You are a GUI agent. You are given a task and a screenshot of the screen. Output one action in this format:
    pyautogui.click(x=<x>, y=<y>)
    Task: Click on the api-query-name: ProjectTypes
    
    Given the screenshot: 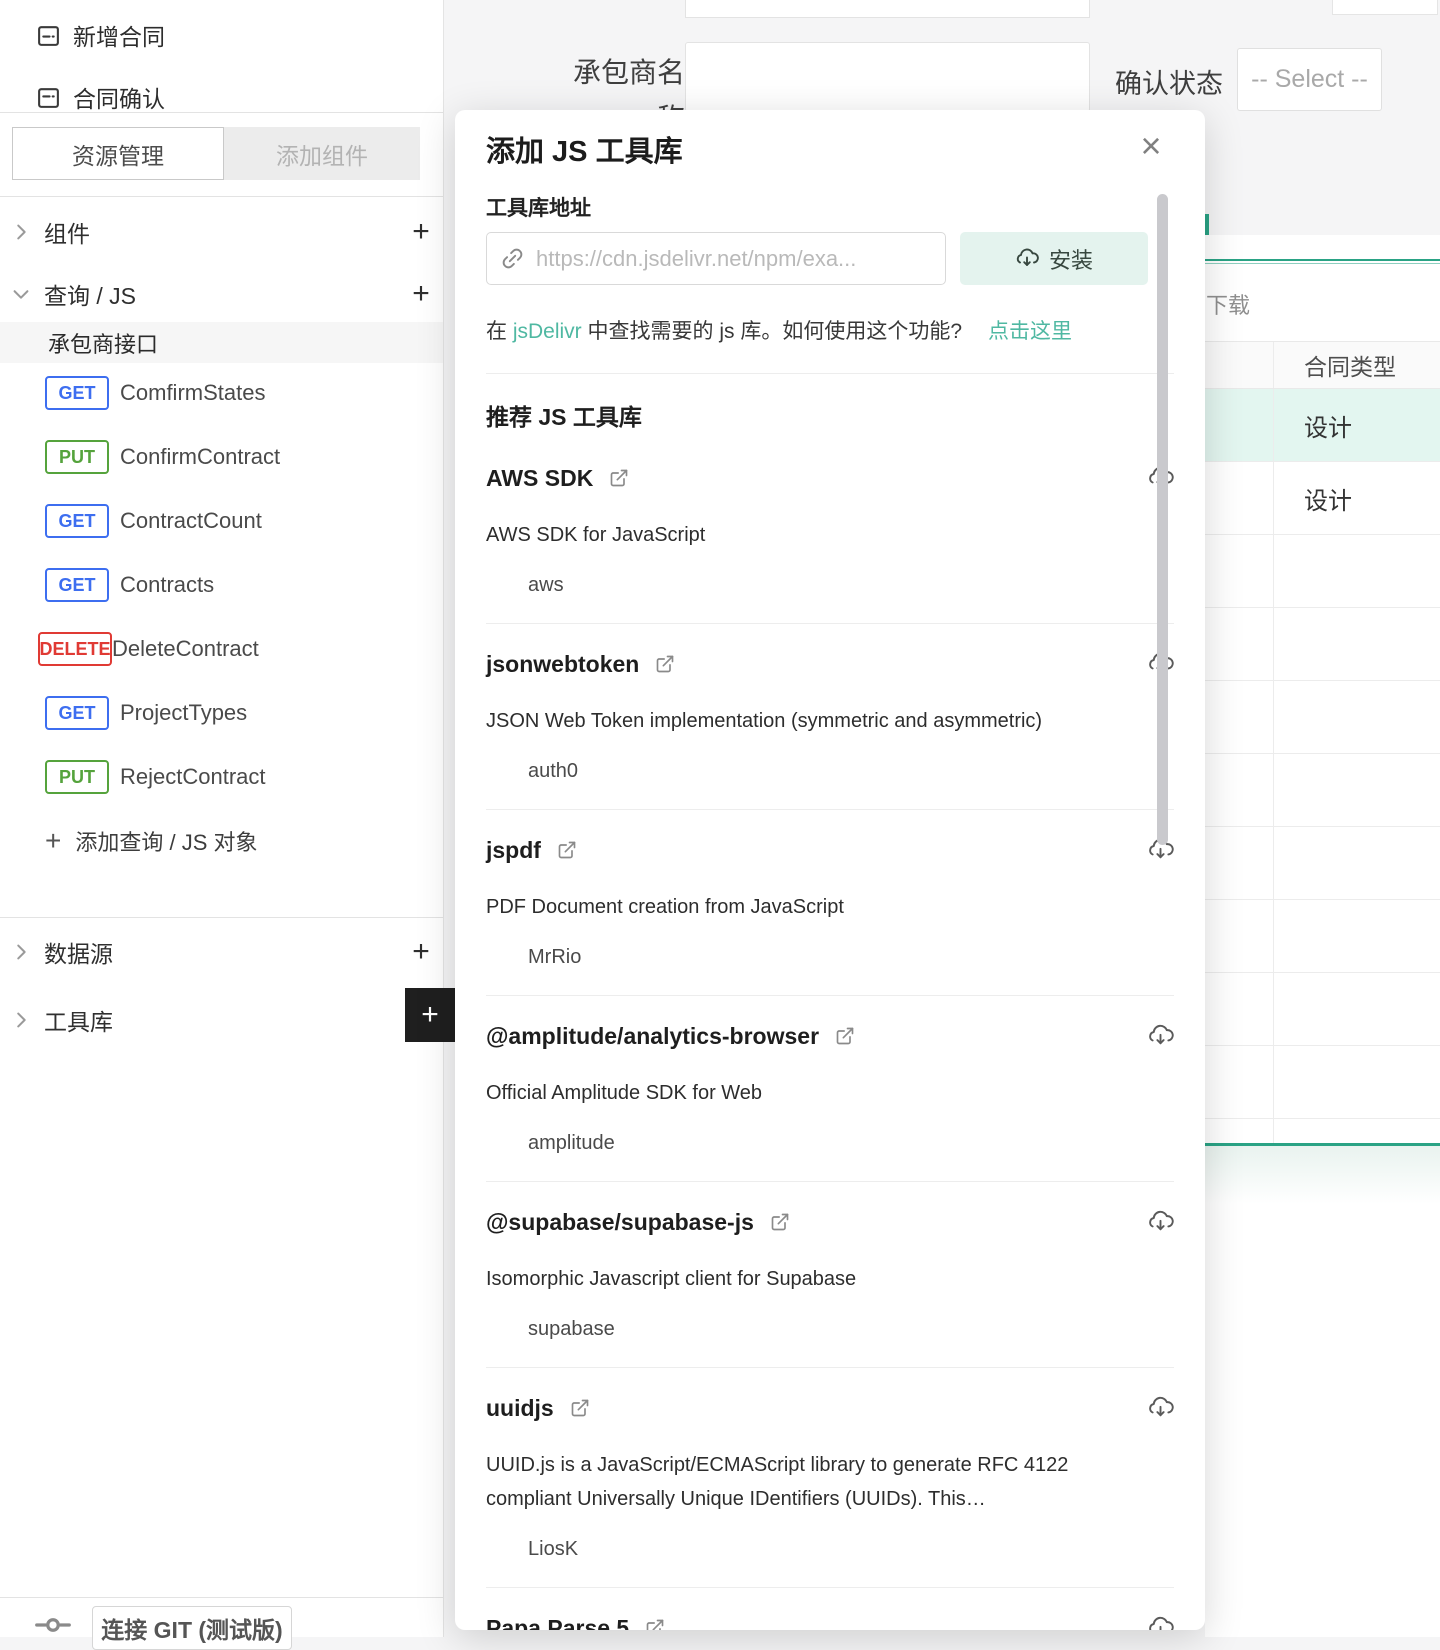 What is the action you would take?
    pyautogui.click(x=184, y=712)
    